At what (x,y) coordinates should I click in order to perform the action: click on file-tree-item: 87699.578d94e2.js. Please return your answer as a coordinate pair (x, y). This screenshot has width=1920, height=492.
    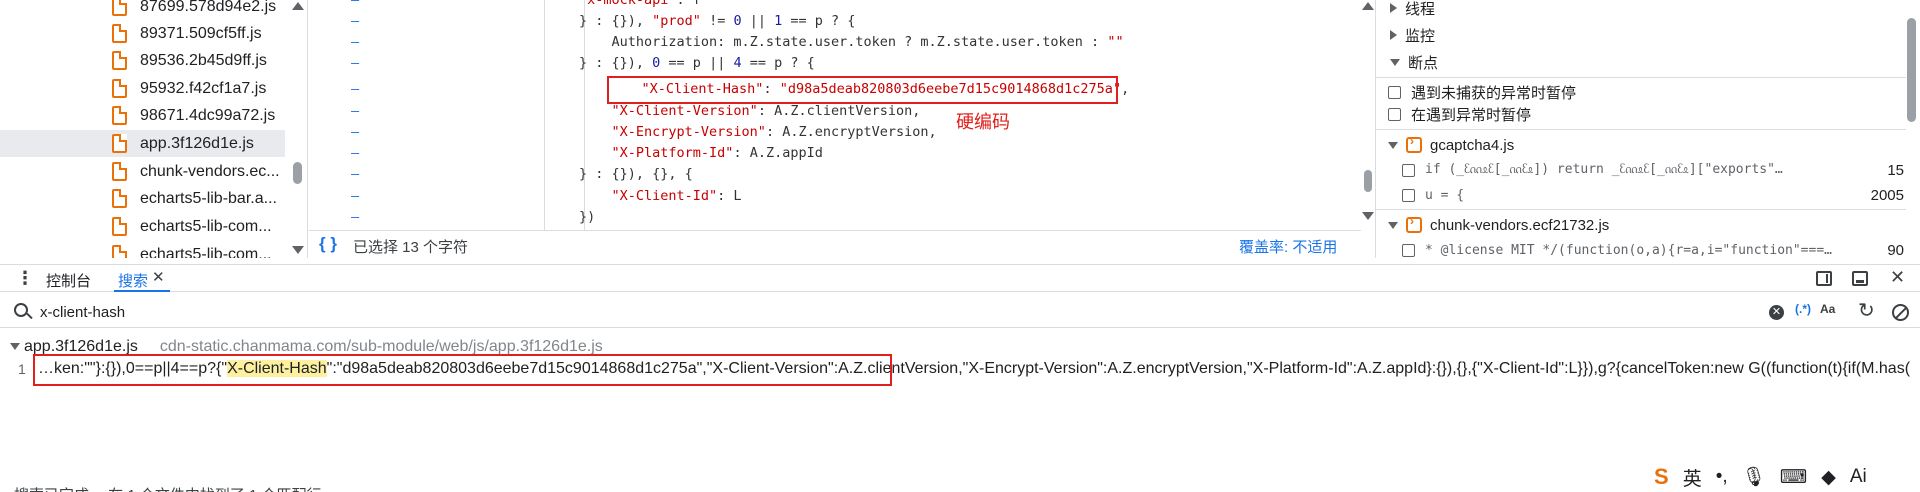
    Looking at the image, I should click on (142, 10).